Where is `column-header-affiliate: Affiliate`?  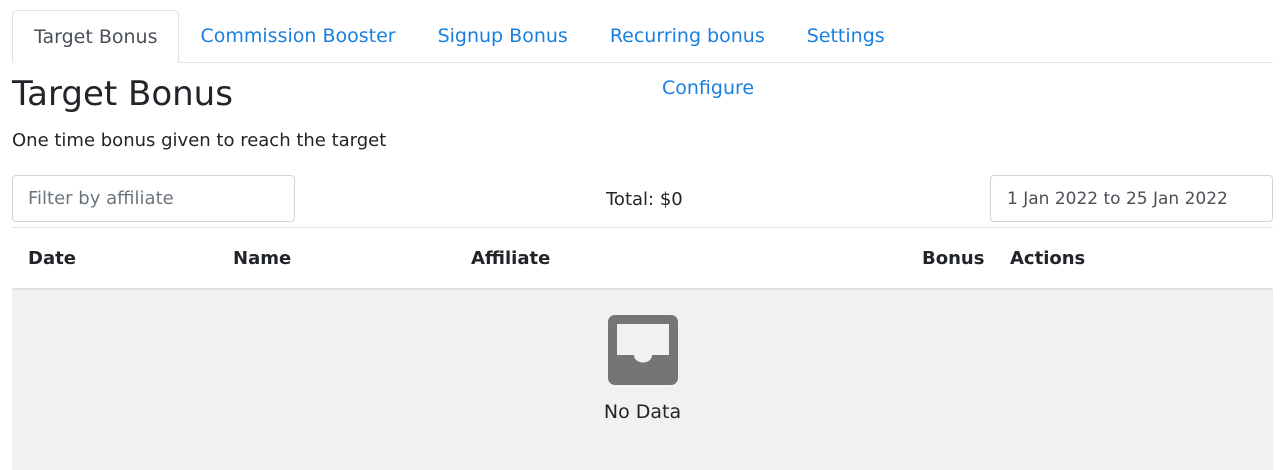
column-header-affiliate: Affiliate is located at coordinates (511, 258).